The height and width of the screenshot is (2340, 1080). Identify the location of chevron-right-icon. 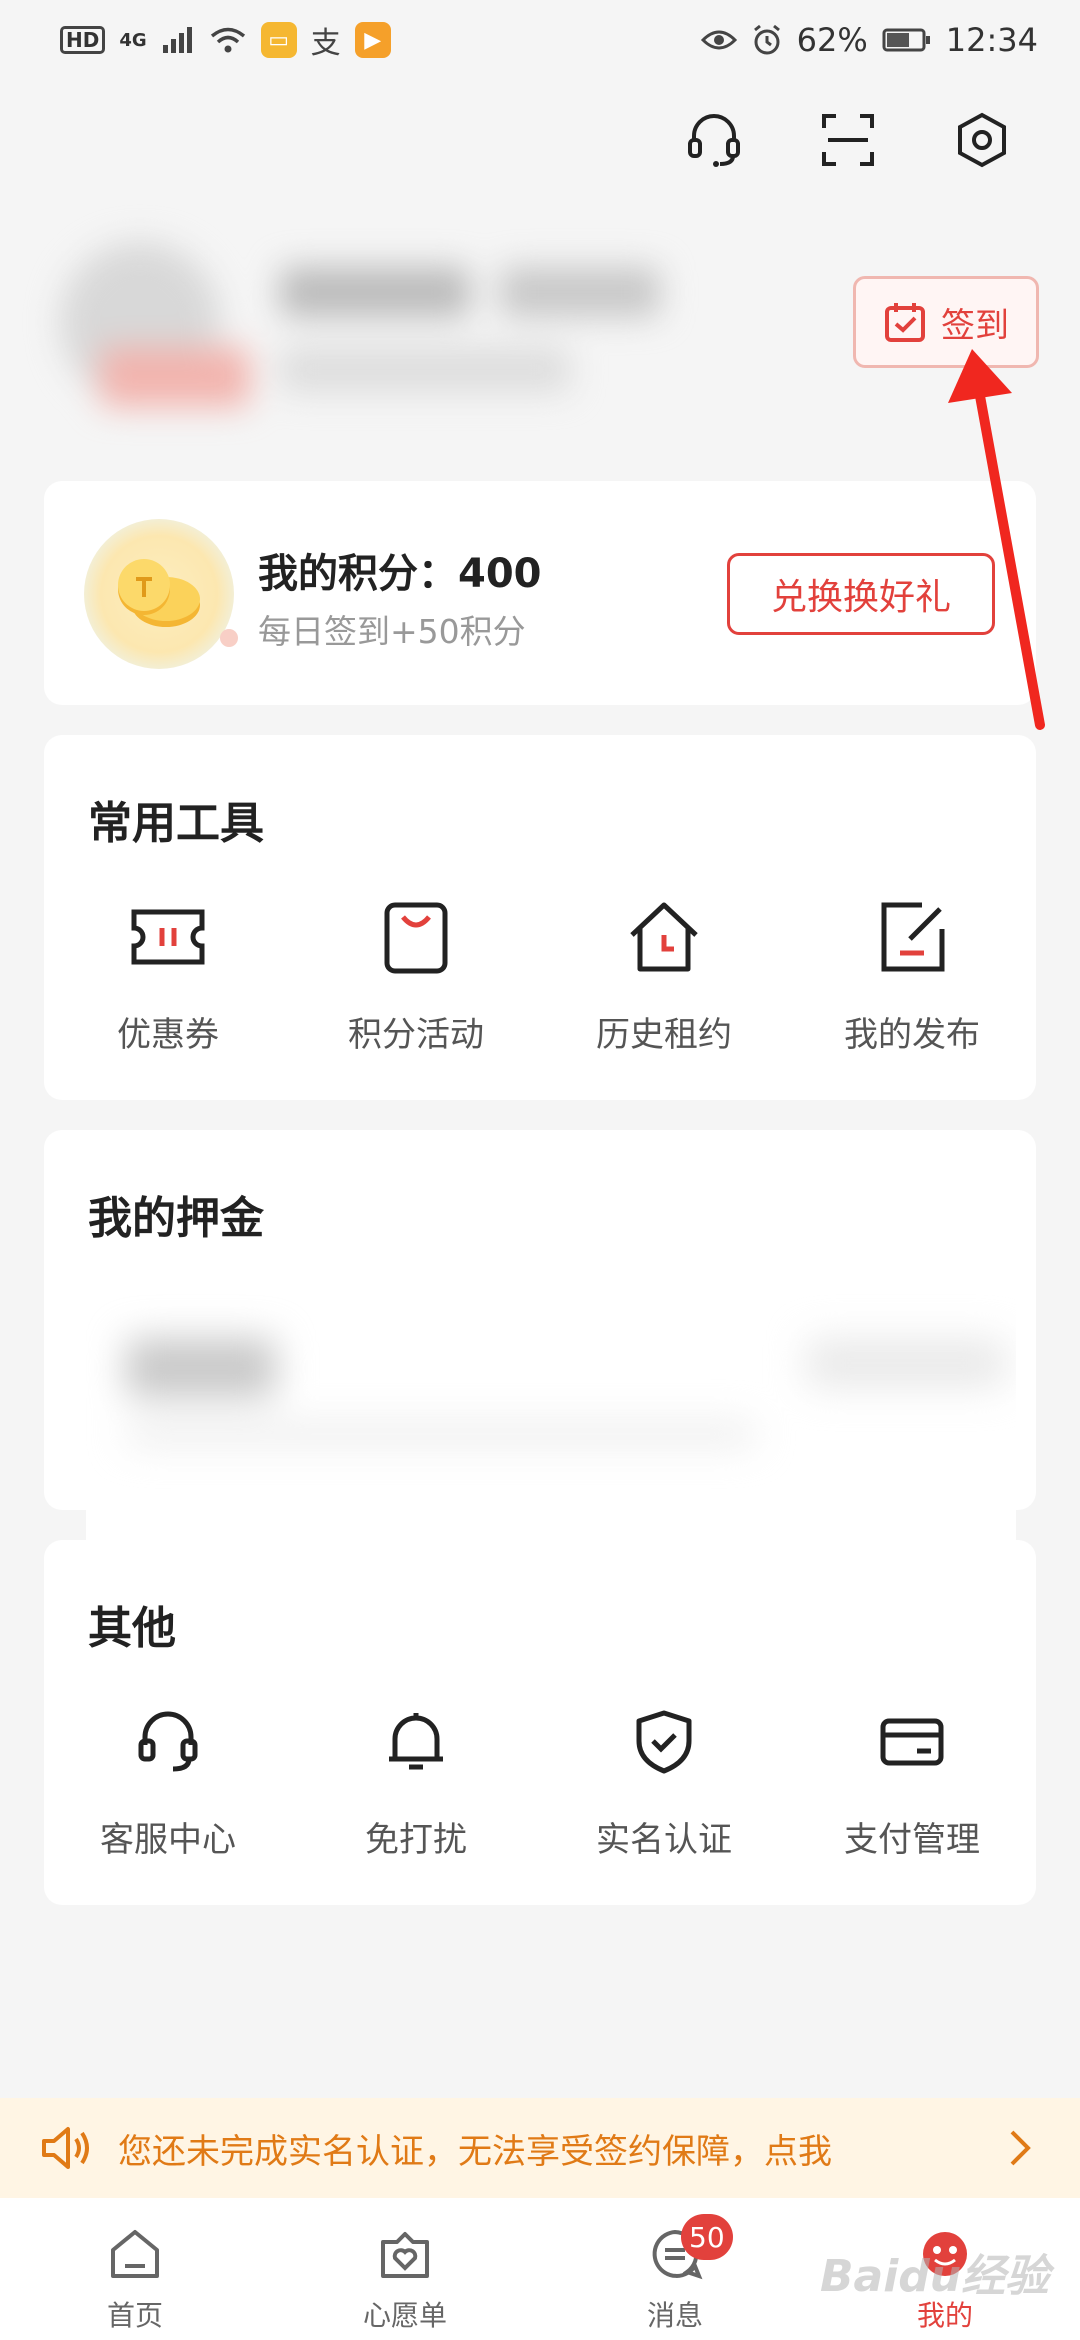
(1020, 2148).